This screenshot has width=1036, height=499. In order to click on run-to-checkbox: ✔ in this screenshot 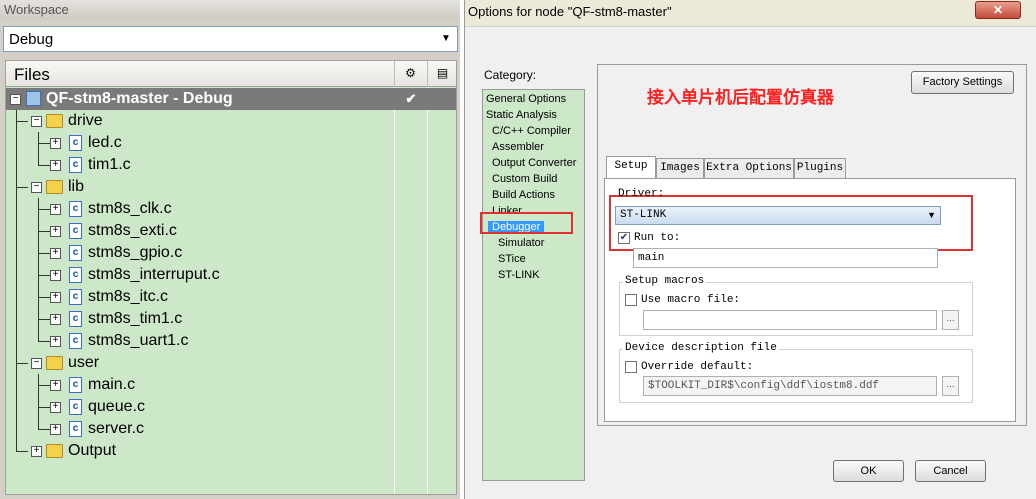, I will do `click(624, 238)`.